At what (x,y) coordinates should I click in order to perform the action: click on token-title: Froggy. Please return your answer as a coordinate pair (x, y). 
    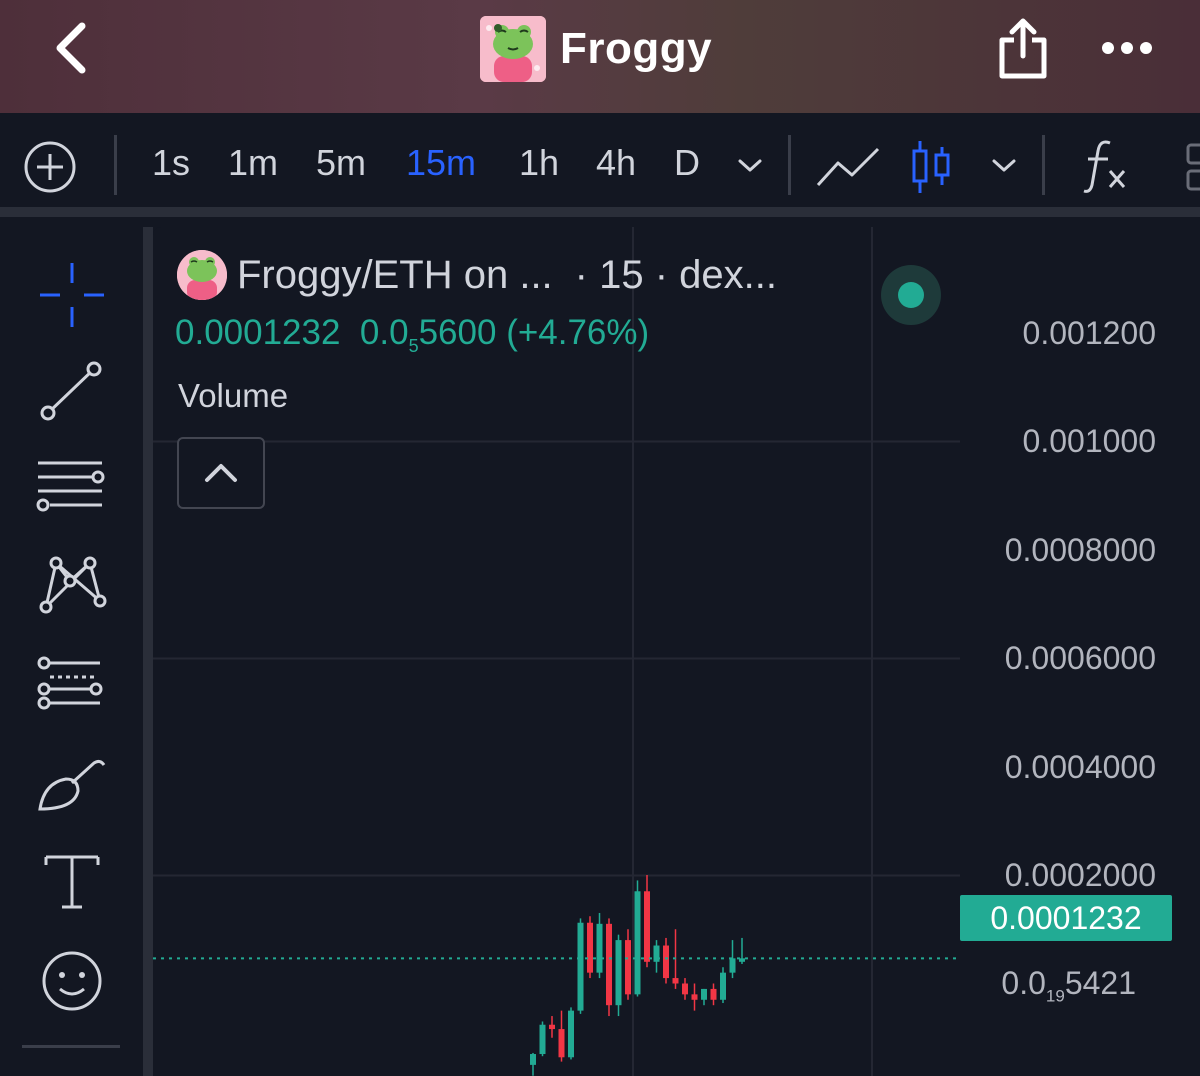
    Looking at the image, I should click on (596, 49).